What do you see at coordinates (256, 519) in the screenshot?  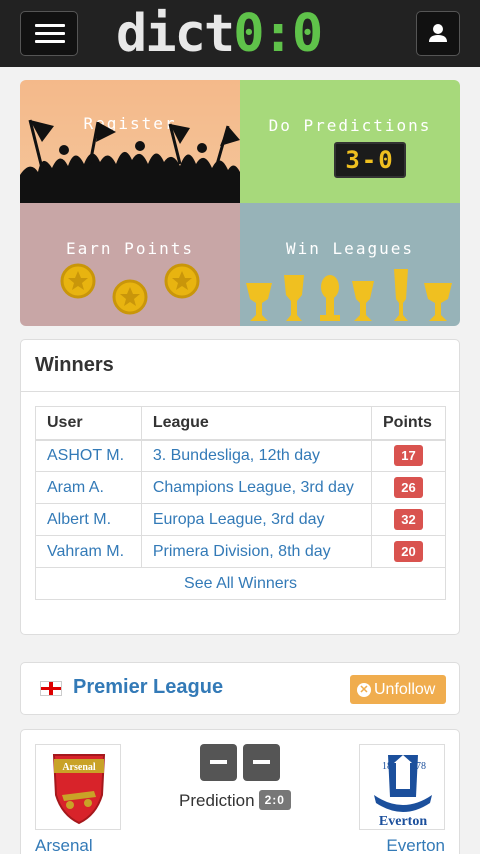 I see `winner-league-link: Europa League, 3rd day` at bounding box center [256, 519].